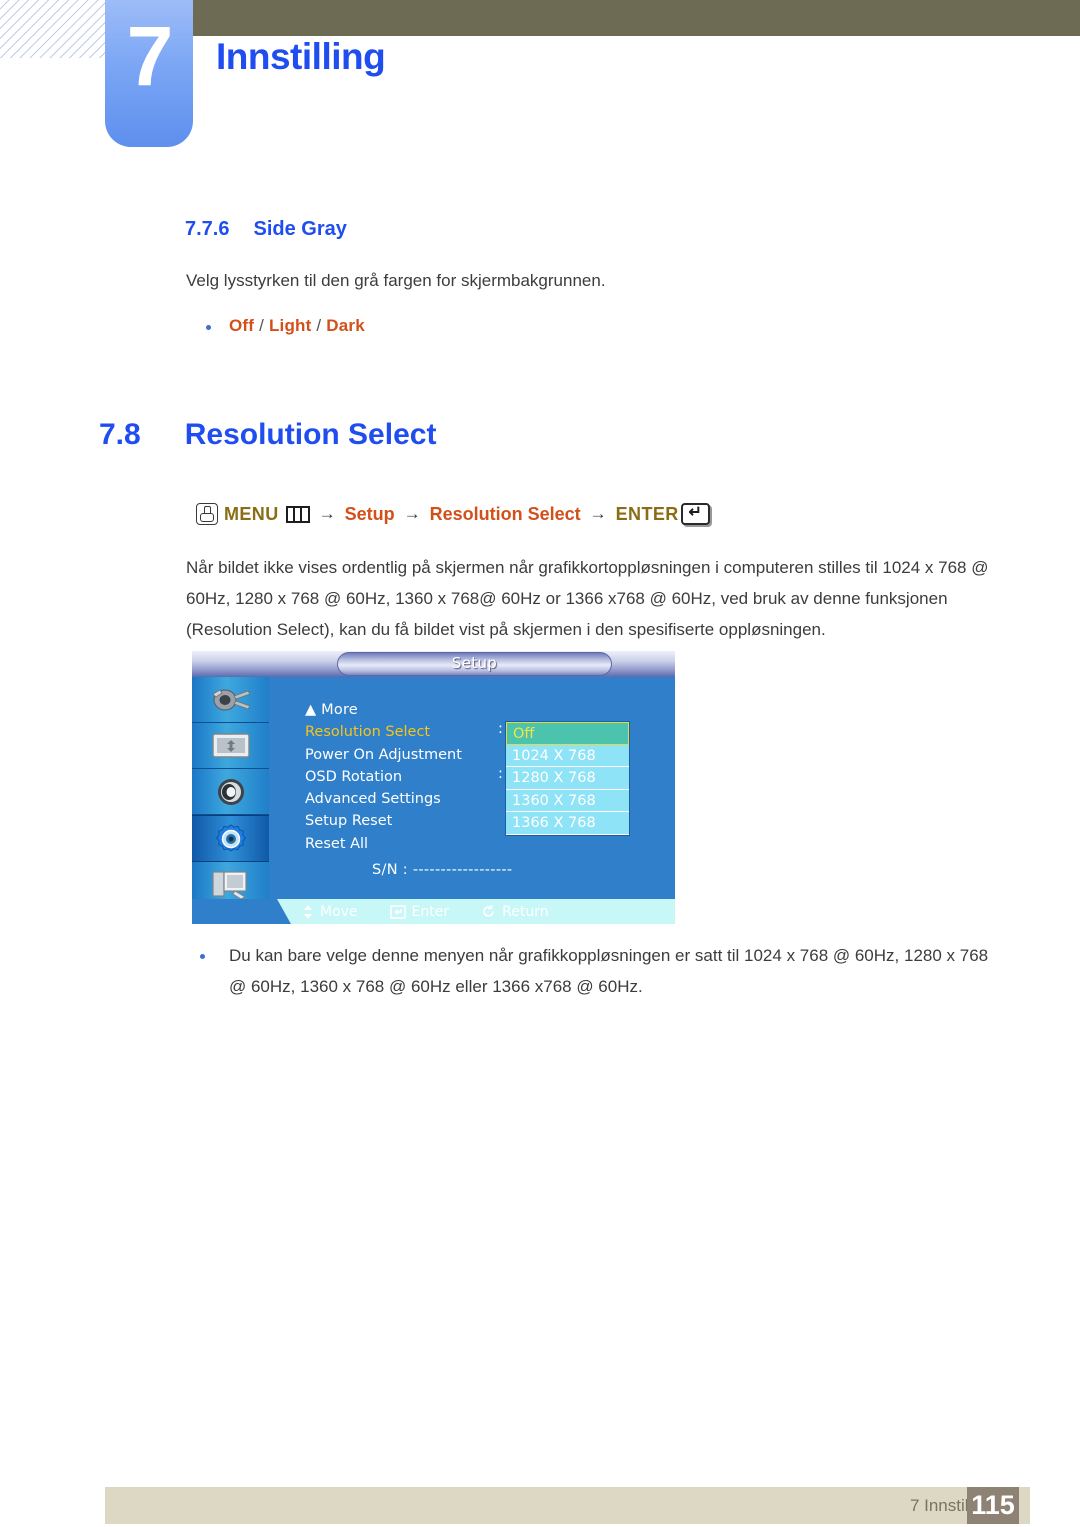 This screenshot has width=1080, height=1527. I want to click on osd-colon-resolution: :, so click(500, 729).